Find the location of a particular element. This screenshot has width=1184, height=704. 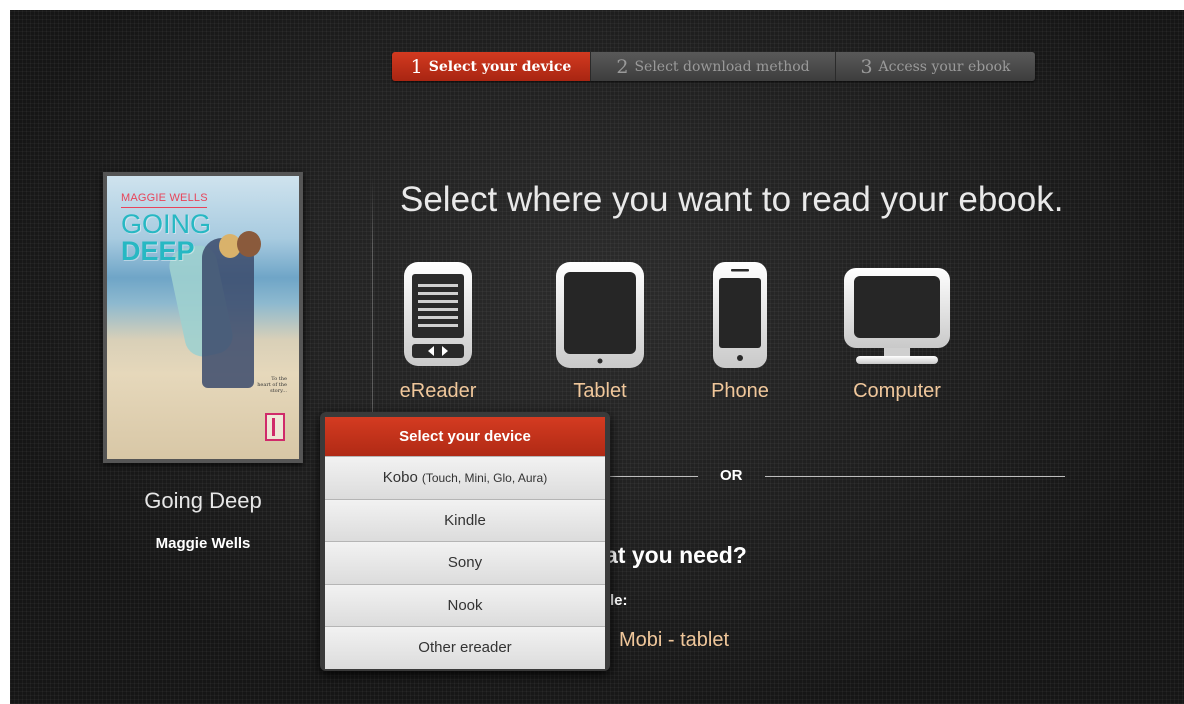

dropdown-header: Select your device is located at coordinates (465, 436).